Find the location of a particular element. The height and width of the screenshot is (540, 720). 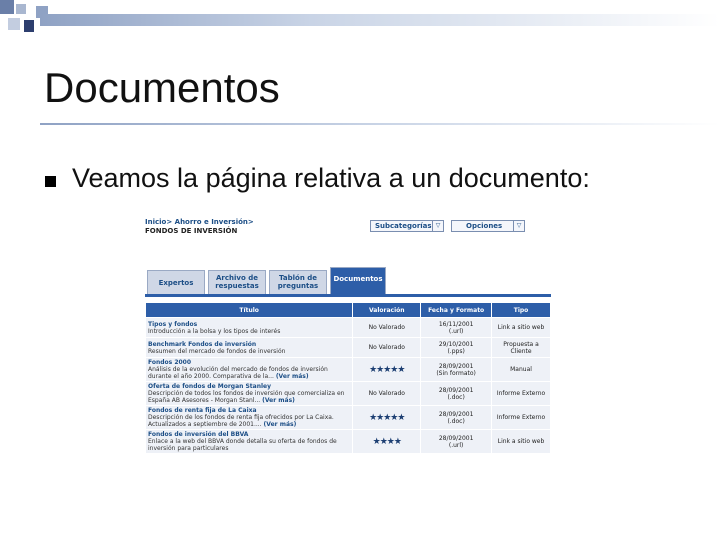

title-rule is located at coordinates (380, 124).